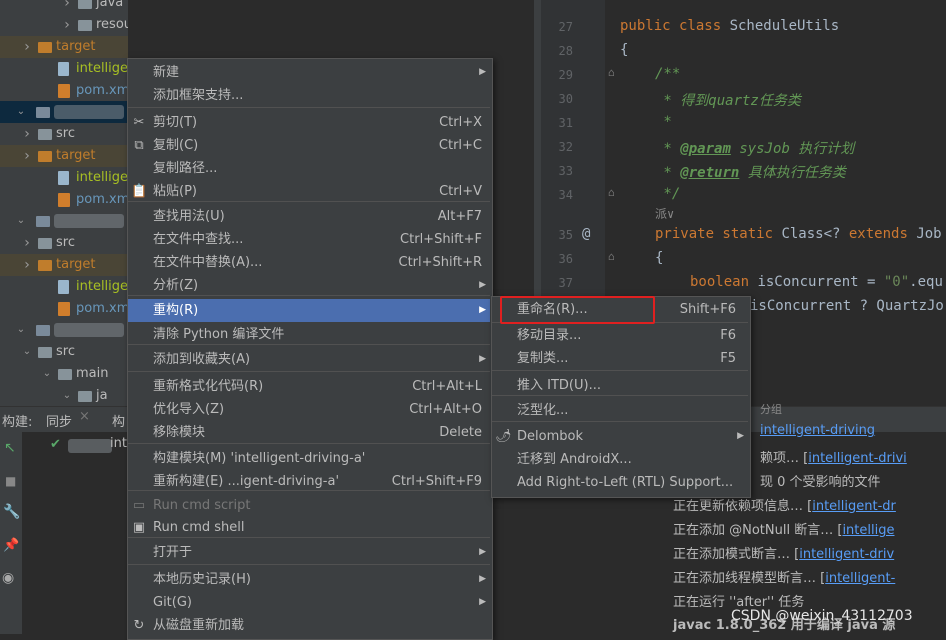 This screenshot has height=640, width=946. I want to click on code-line: isConcurrent ? QuartzJo, so click(847, 306).